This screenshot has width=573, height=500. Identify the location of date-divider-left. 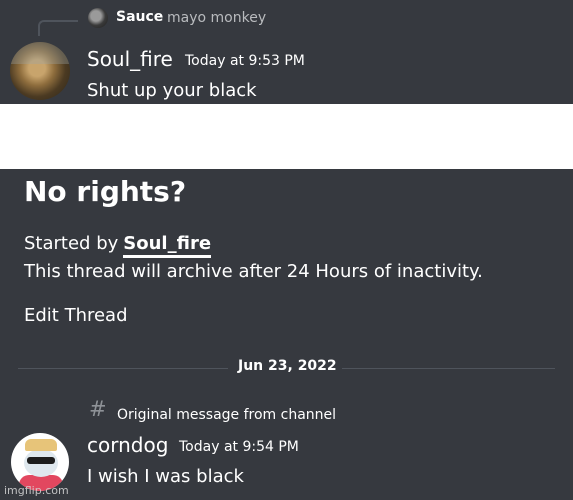
(123, 368).